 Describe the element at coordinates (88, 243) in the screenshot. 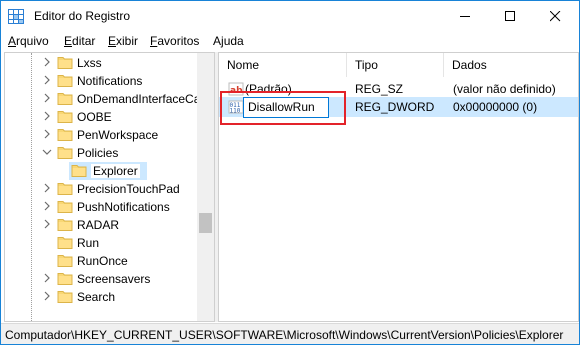

I see `tree-item-label: Run` at that location.